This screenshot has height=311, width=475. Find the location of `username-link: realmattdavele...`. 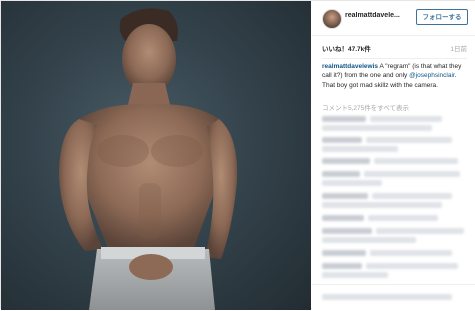

username-link: realmattdavele... is located at coordinates (379, 15).